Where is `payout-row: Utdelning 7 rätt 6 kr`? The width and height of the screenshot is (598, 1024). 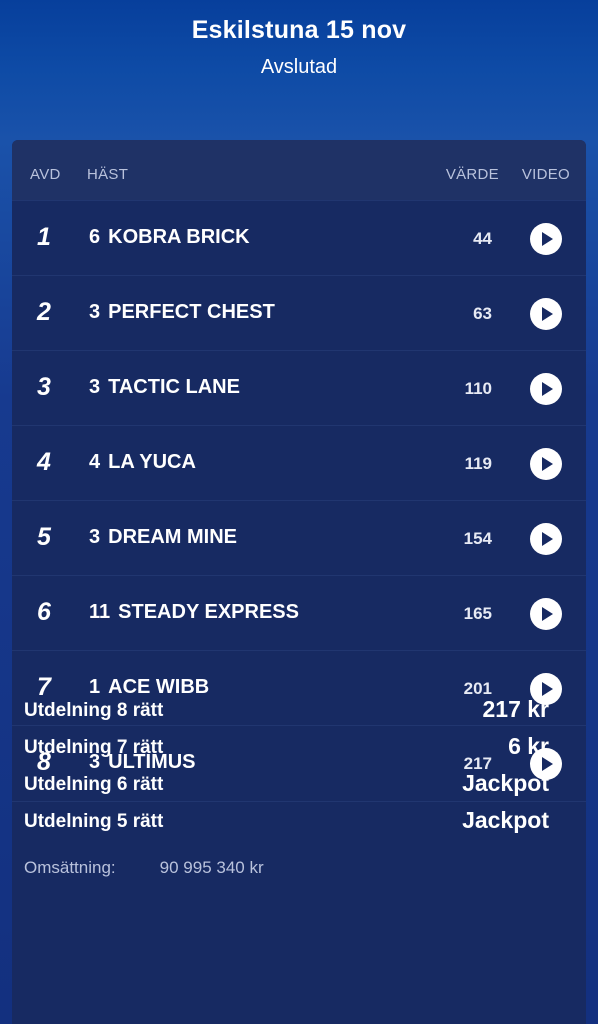 payout-row: Utdelning 7 rätt 6 kr is located at coordinates (286, 749).